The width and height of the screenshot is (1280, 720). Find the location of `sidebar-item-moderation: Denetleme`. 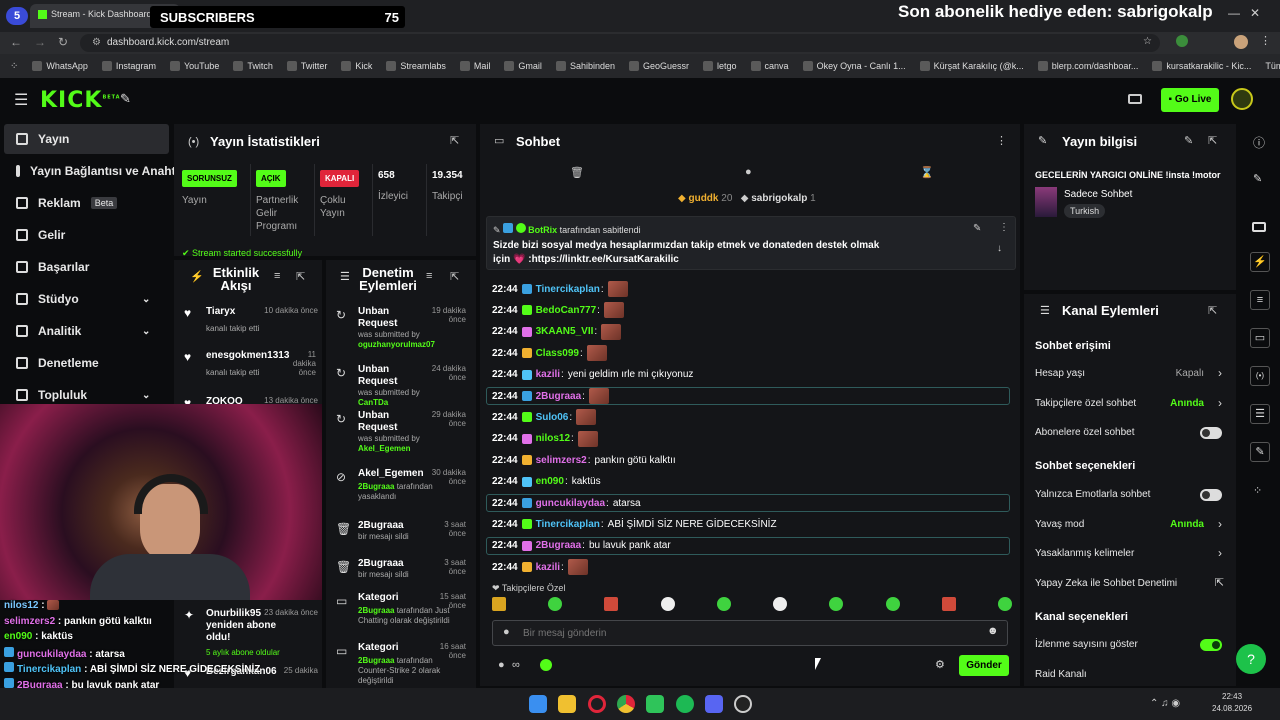

sidebar-item-moderation: Denetleme is located at coordinates (85, 363).